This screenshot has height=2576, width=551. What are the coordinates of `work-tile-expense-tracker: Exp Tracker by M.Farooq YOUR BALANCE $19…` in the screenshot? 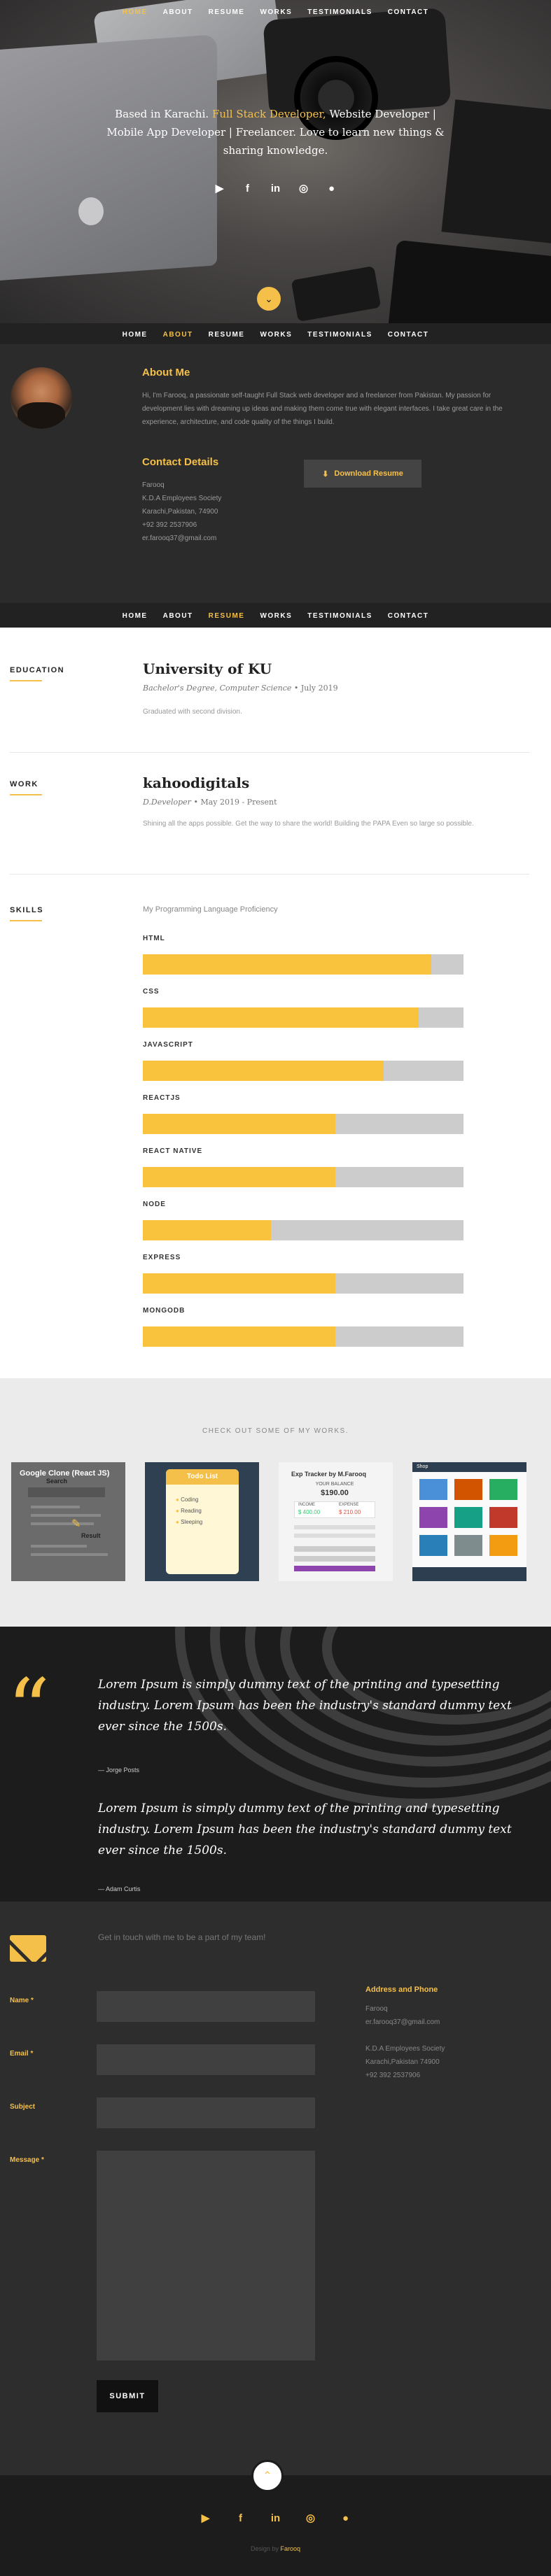 It's located at (336, 1521).